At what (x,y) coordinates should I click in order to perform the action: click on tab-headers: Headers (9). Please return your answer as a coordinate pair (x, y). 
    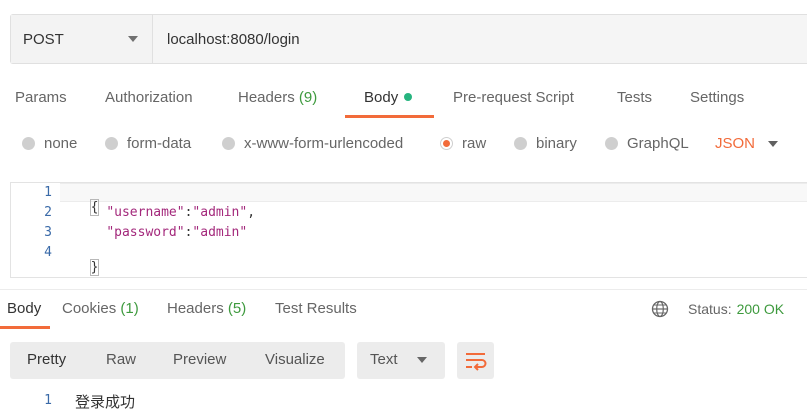
    Looking at the image, I should click on (277, 97).